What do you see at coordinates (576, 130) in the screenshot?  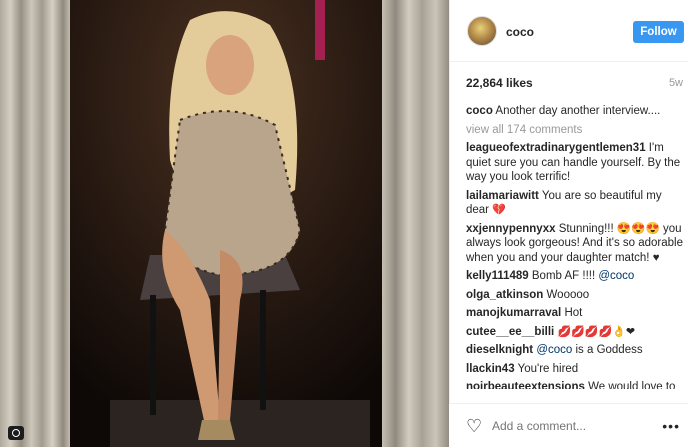 I see `view-all-comments-link: view all 174 comments` at bounding box center [576, 130].